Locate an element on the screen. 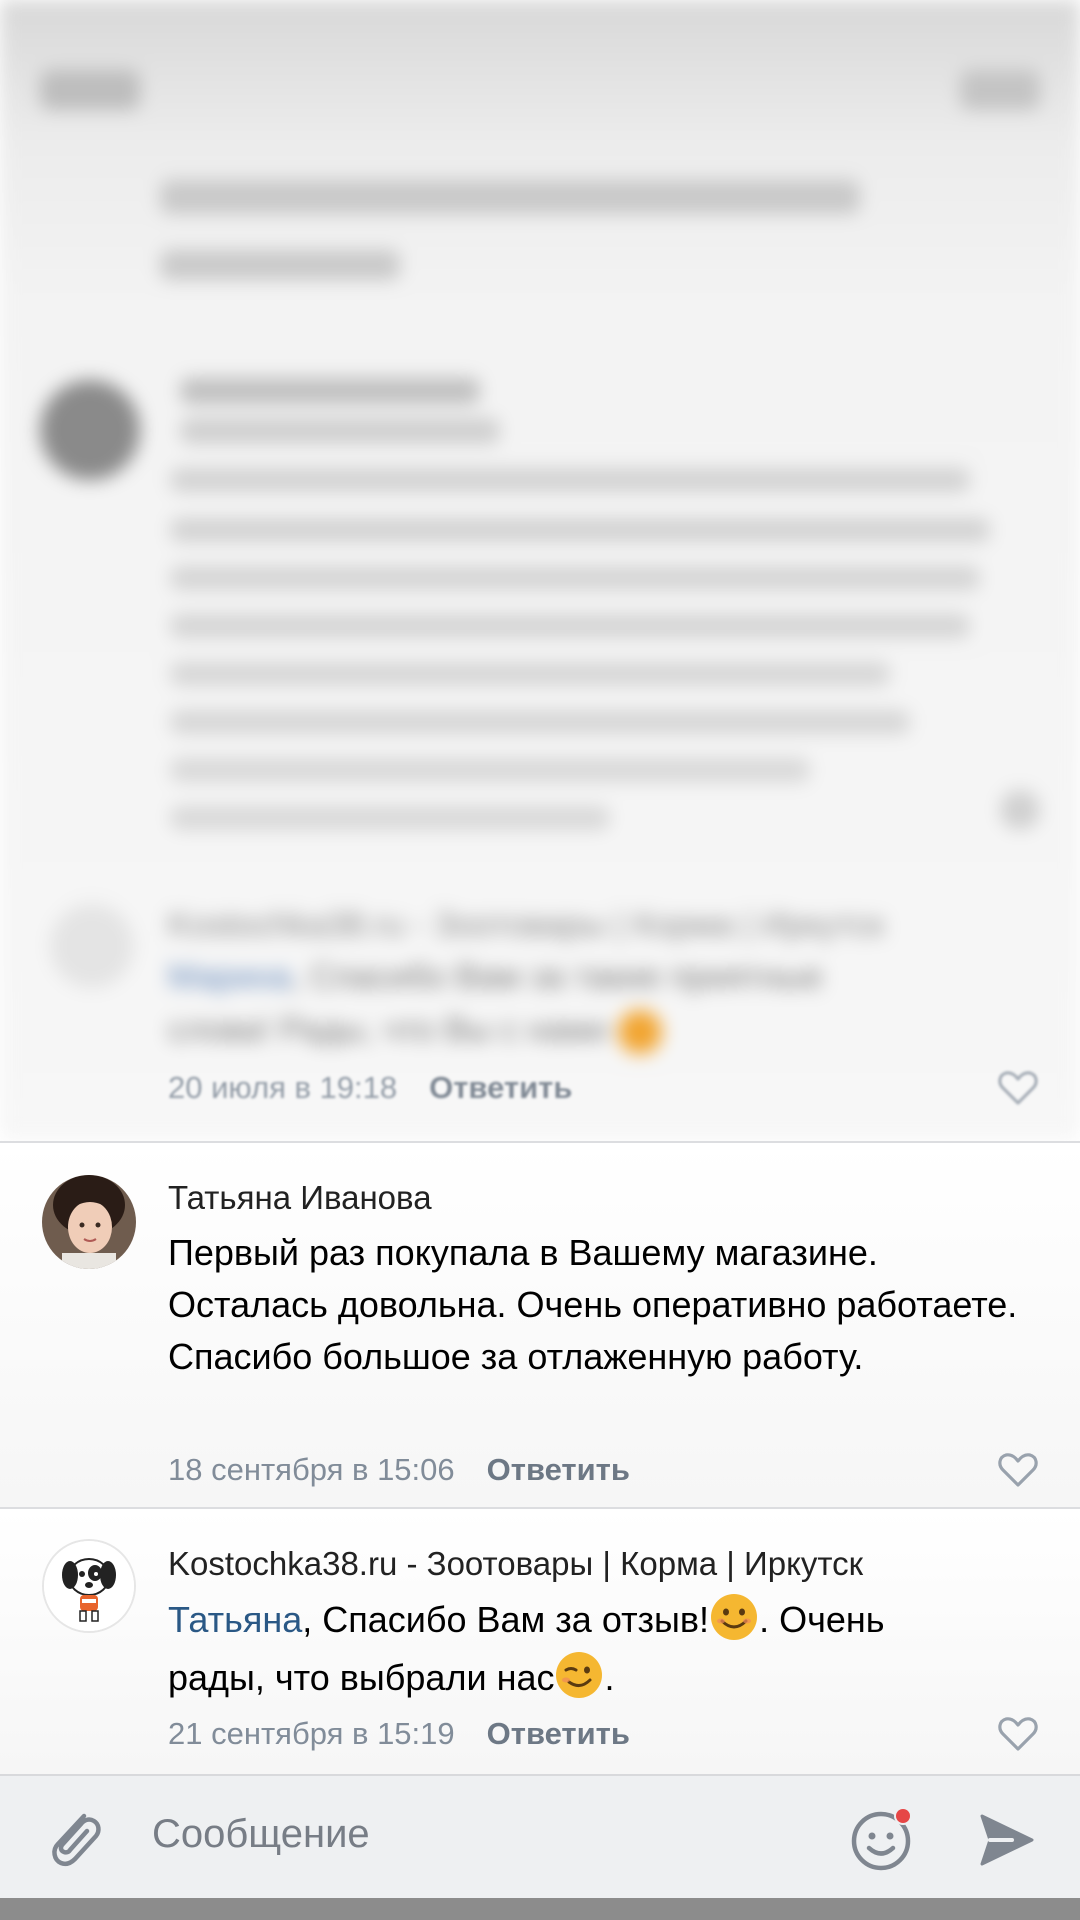 The image size is (1080, 1920). comment-meta: 21 сентября в 15:19 Ответить is located at coordinates (603, 1734).